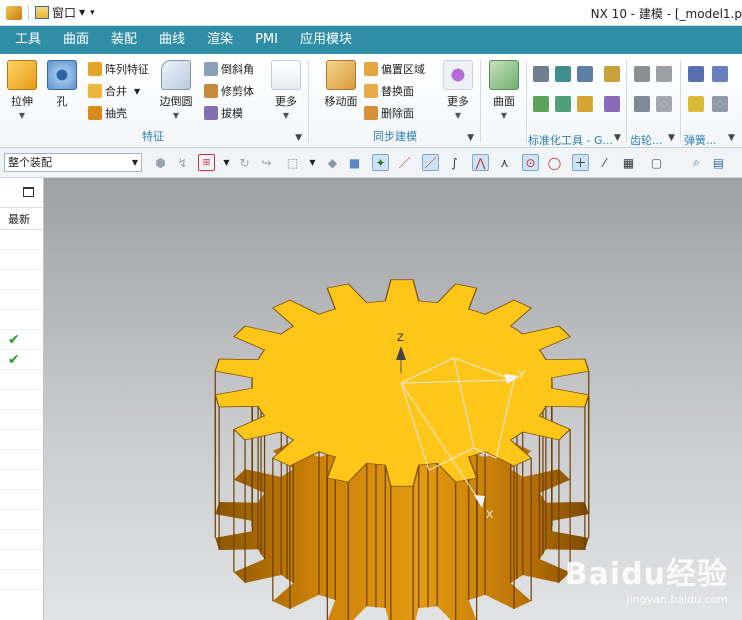 This screenshot has width=742, height=620. Describe the element at coordinates (389, 91) in the screenshot. I see `replace-face-button: 替换面` at that location.